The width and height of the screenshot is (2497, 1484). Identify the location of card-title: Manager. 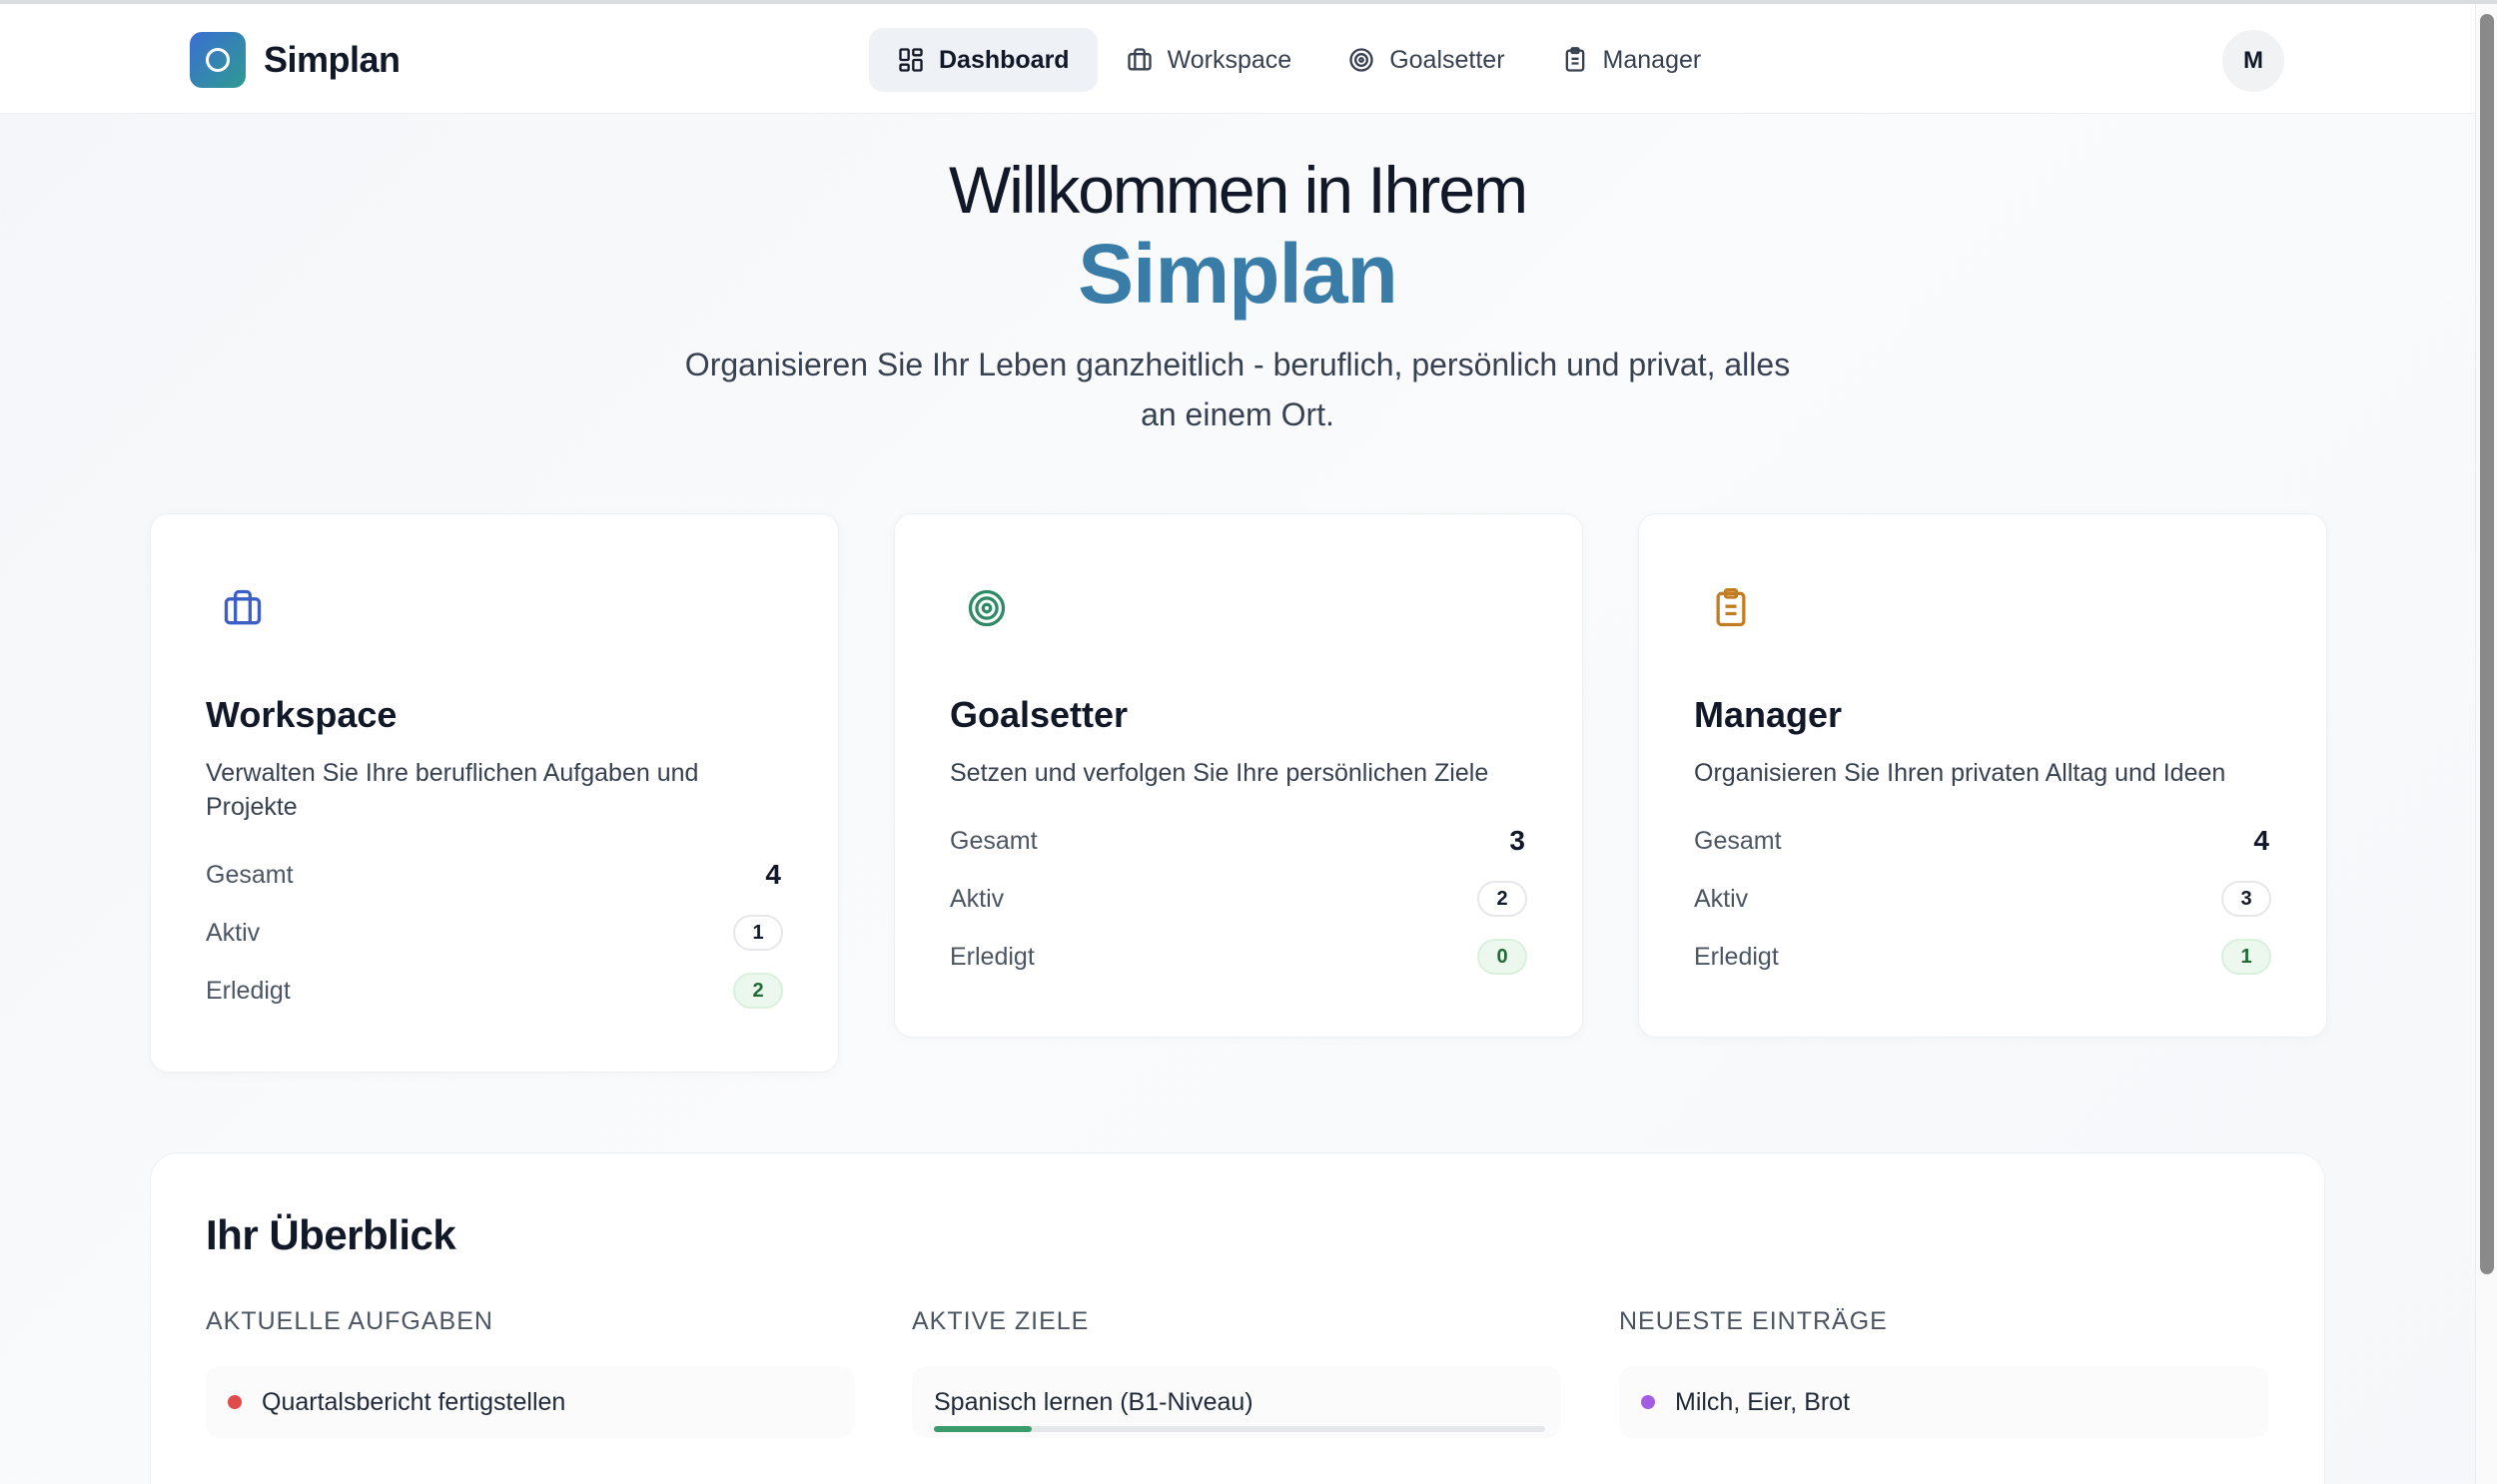
(1768, 715).